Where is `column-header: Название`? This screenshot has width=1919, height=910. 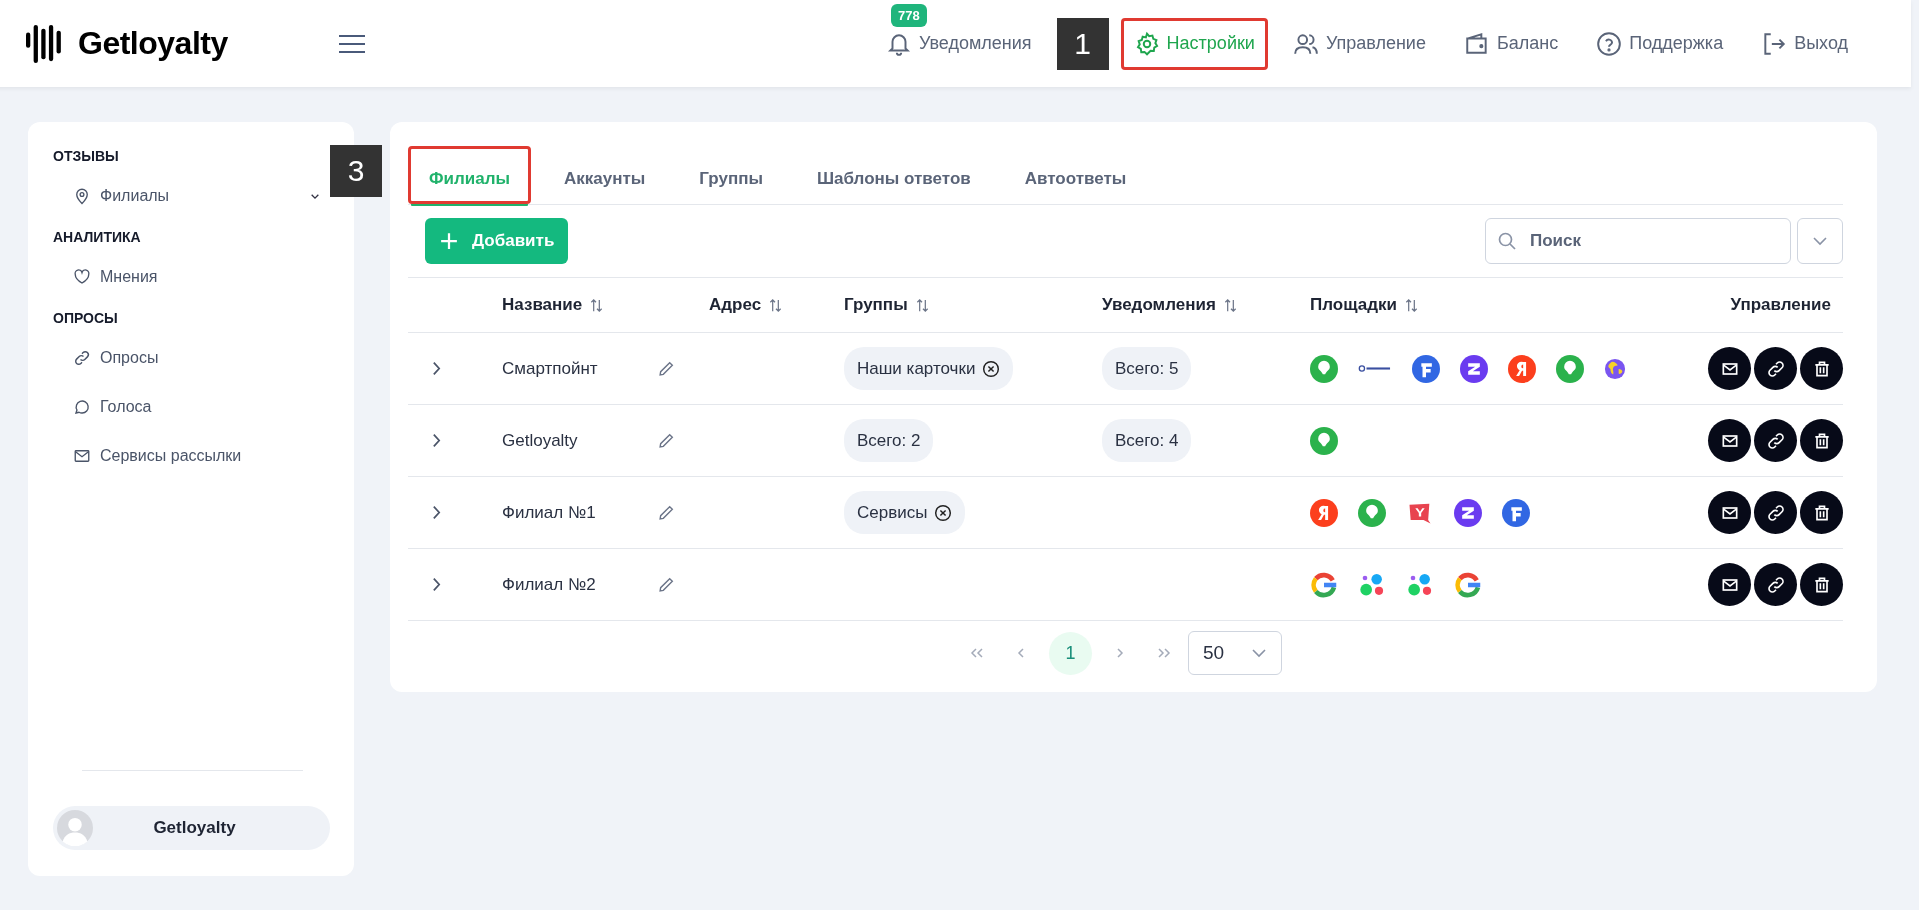
column-header: Название is located at coordinates (553, 305).